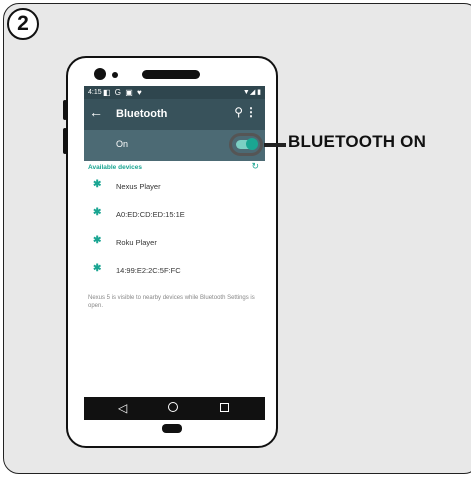 The height and width of the screenshot is (478, 471). I want to click on nav-bar: ◁, so click(174, 408).